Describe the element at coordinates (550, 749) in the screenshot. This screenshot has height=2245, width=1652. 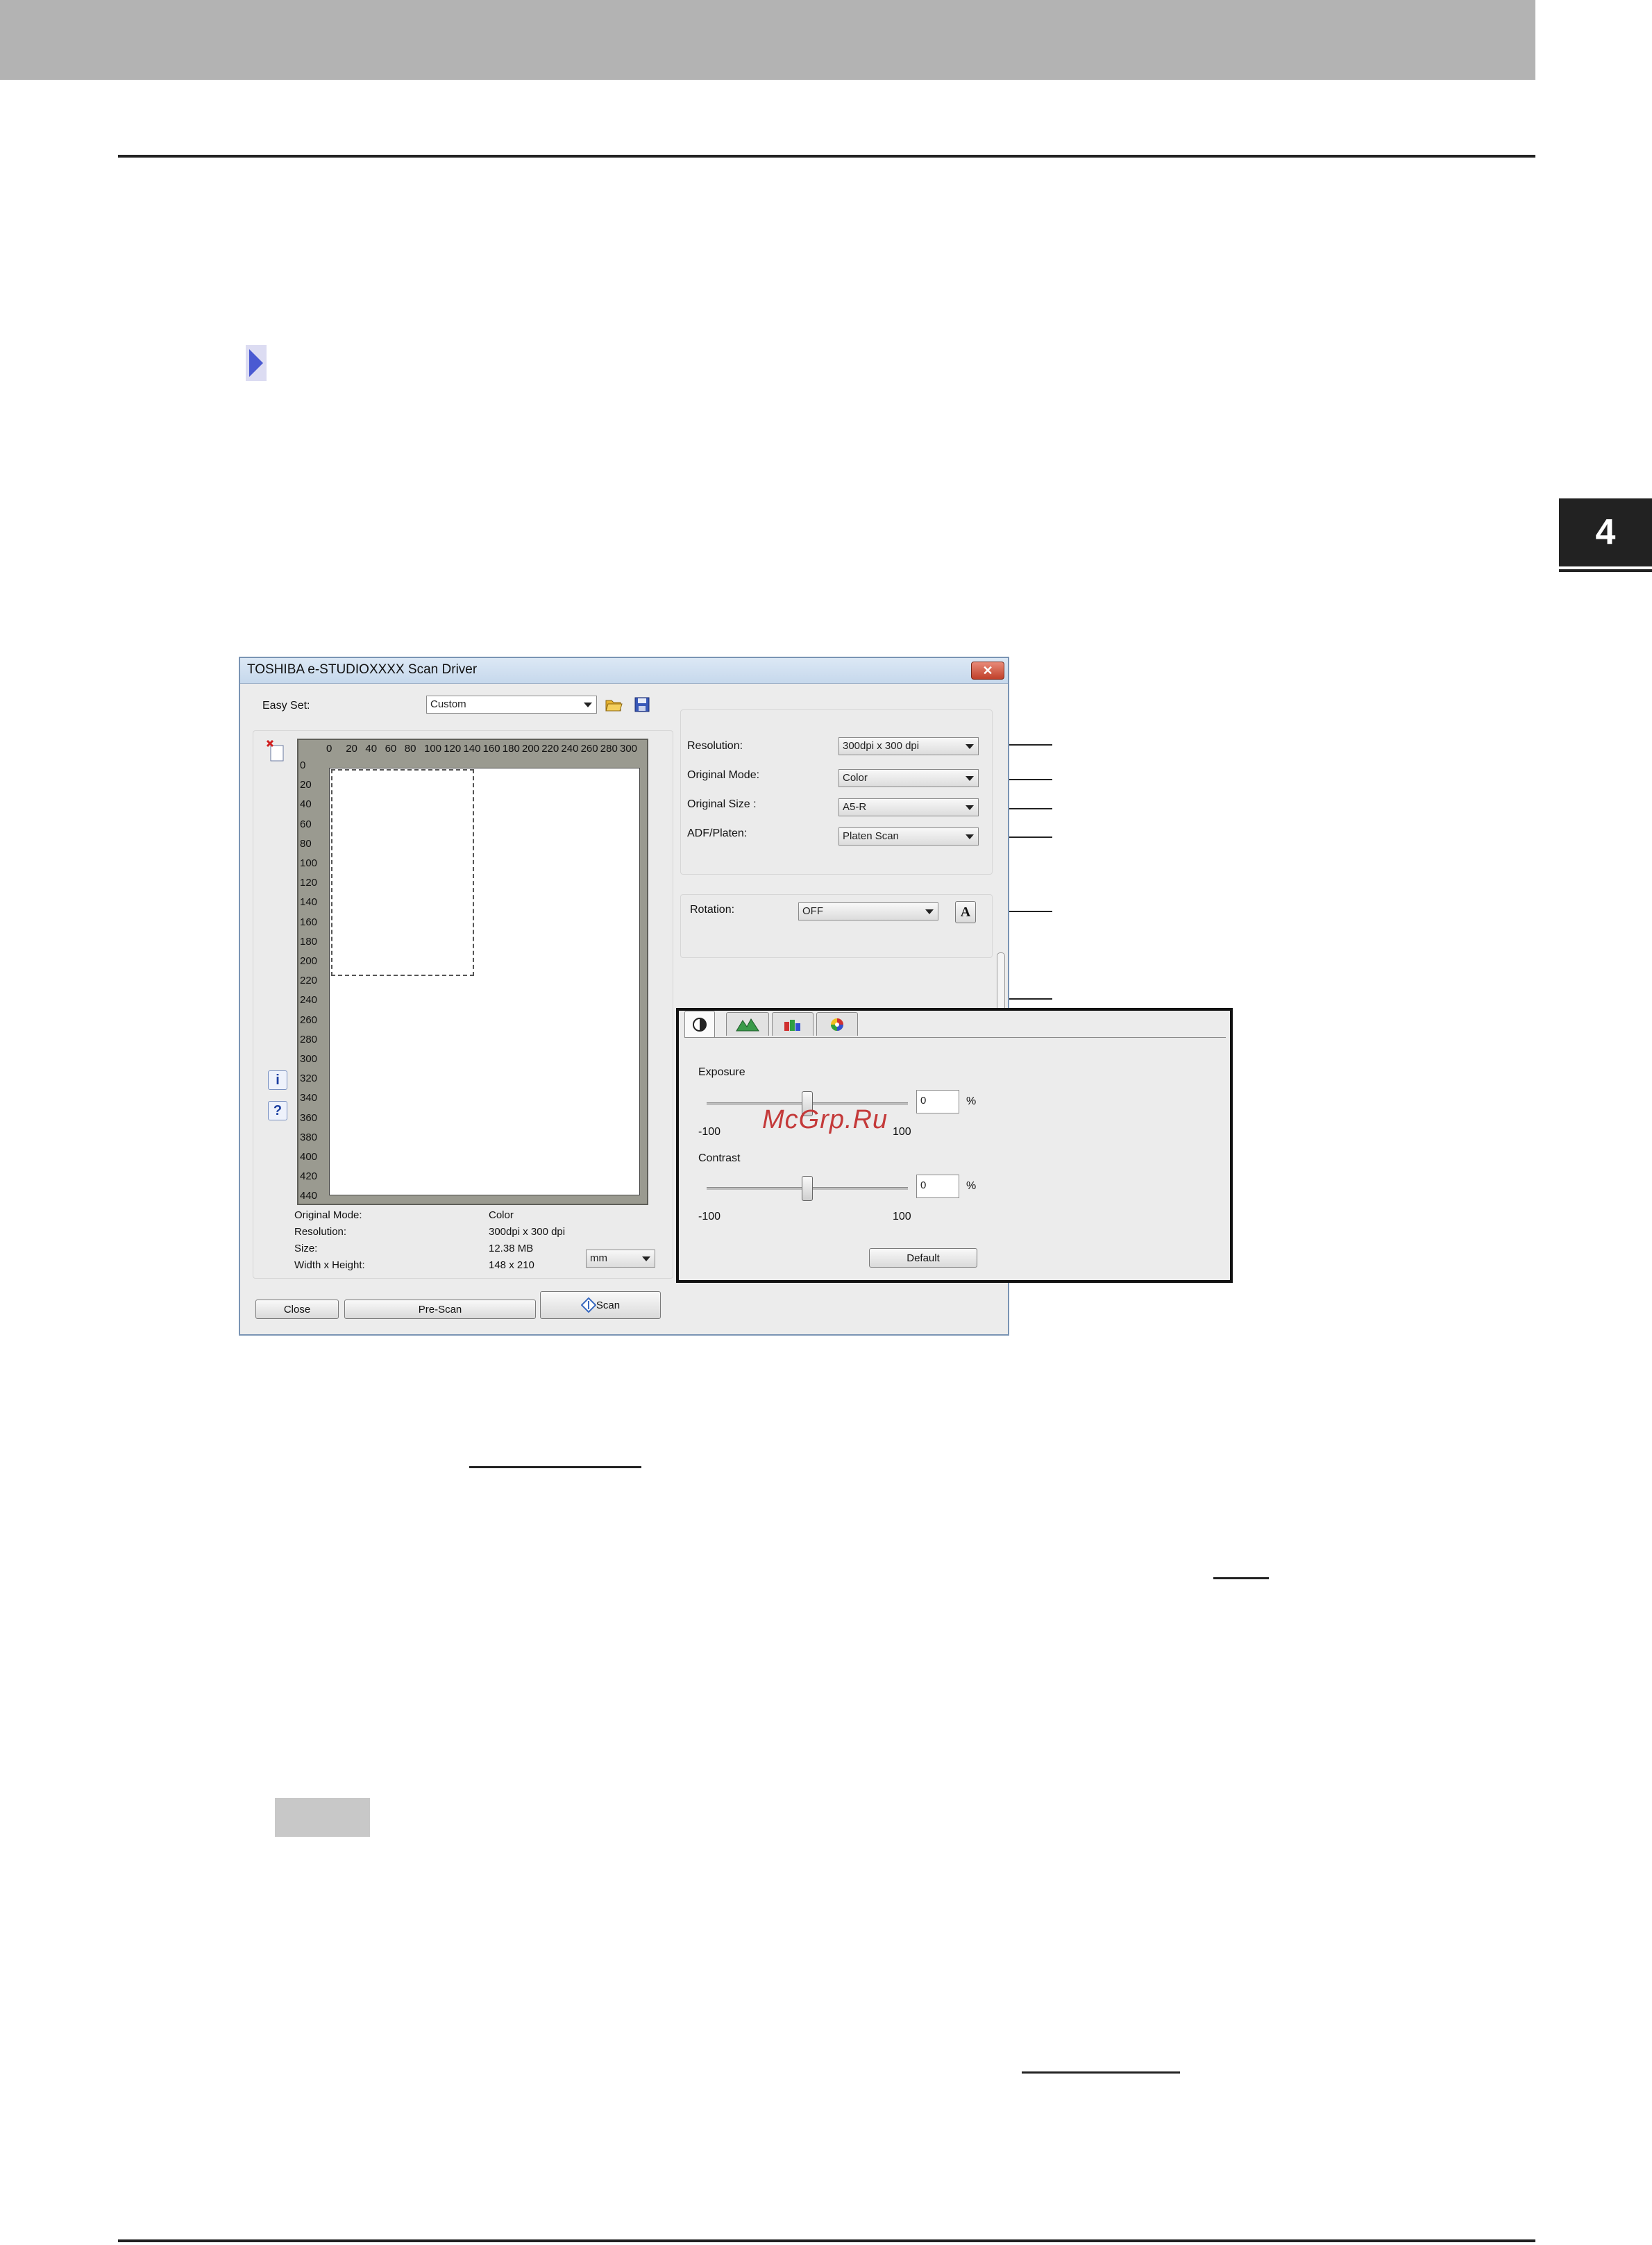
I see `ruler-x-tick: 220` at that location.